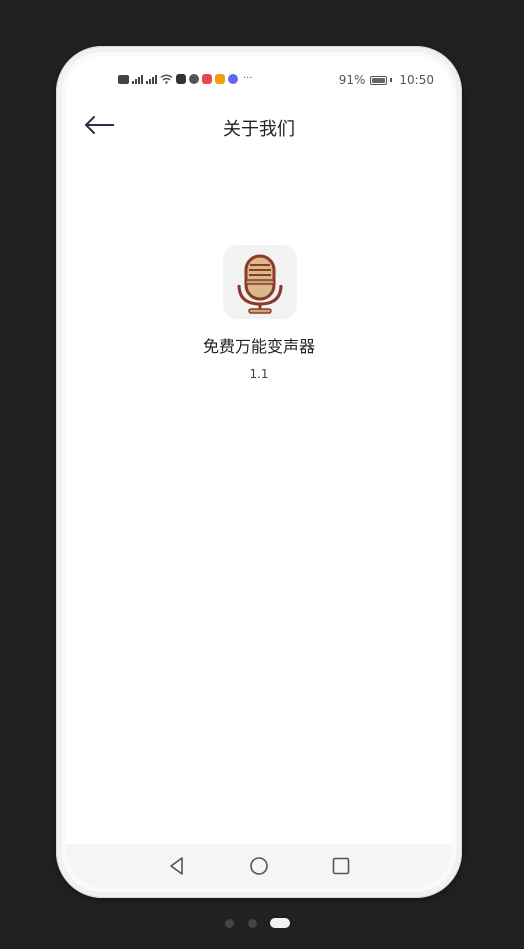 The image size is (524, 949). I want to click on battery-tip, so click(391, 80).